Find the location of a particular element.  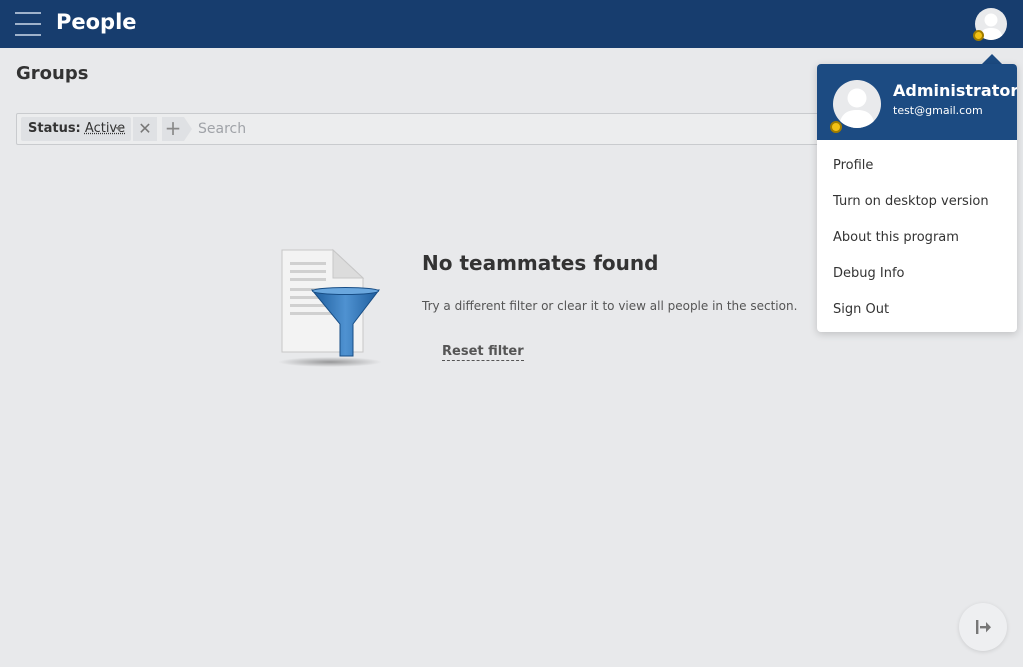

arrow-right-to-bar-icon is located at coordinates (983, 627).